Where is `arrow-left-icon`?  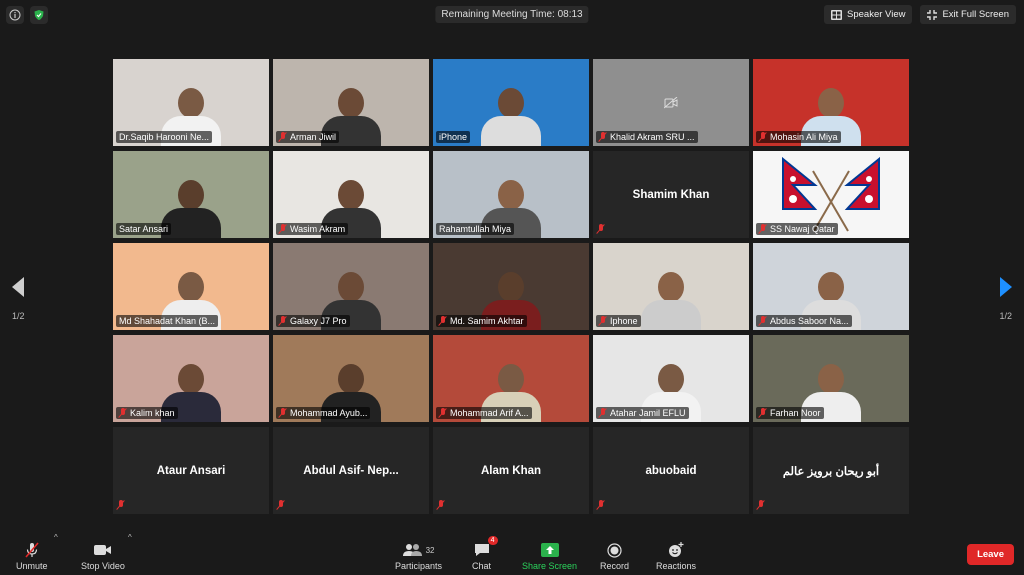
arrow-left-icon is located at coordinates (18, 287).